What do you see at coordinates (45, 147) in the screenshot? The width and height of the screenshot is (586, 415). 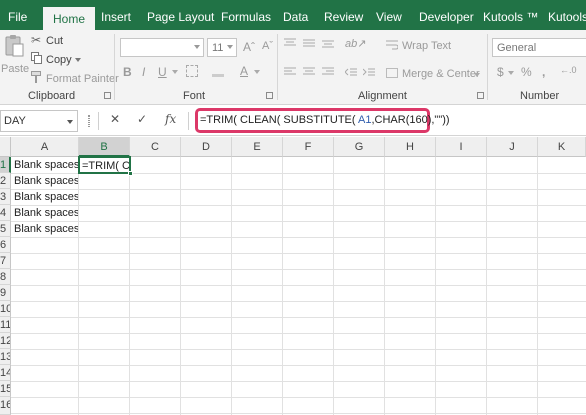 I see `column-header-a: A` at bounding box center [45, 147].